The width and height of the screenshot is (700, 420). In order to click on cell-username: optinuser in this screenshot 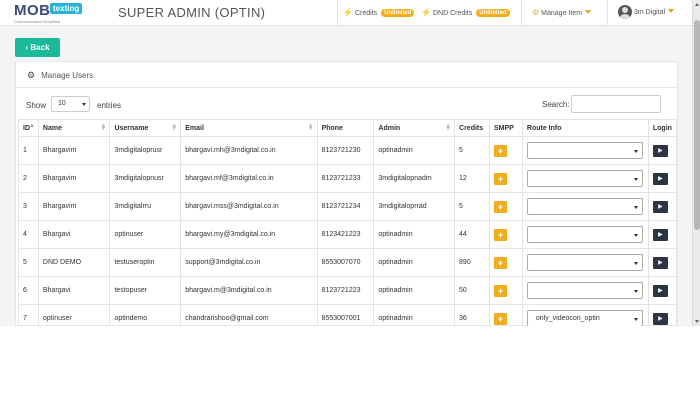, I will do `click(145, 234)`.